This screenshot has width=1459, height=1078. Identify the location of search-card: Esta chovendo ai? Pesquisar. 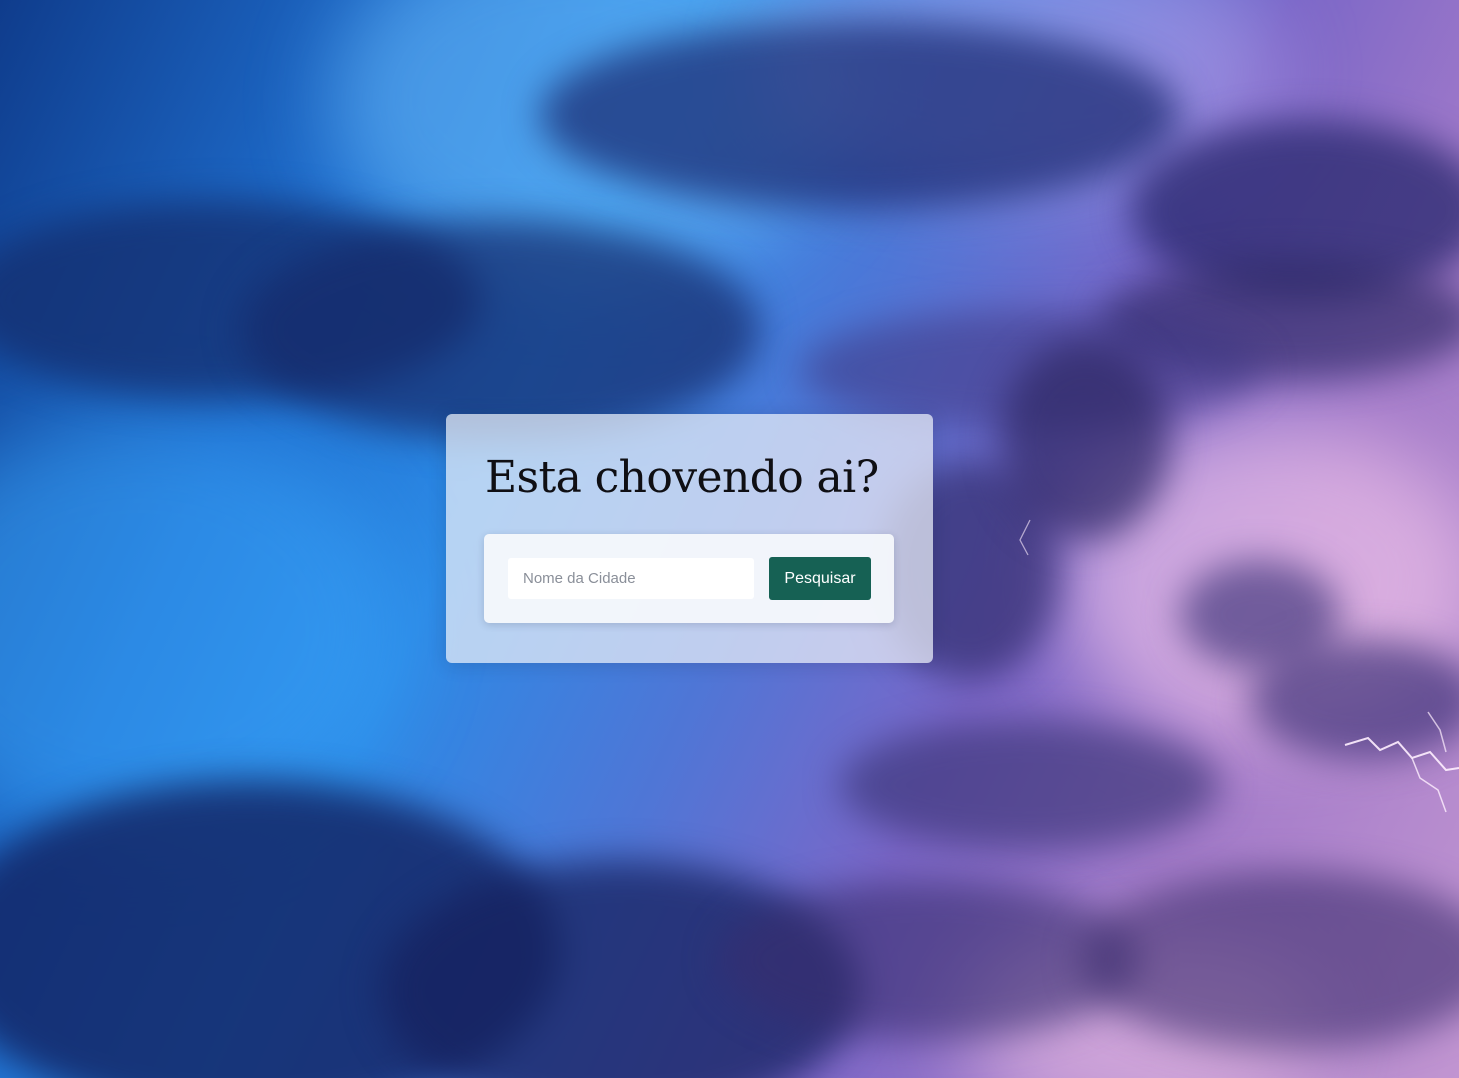
(689, 538).